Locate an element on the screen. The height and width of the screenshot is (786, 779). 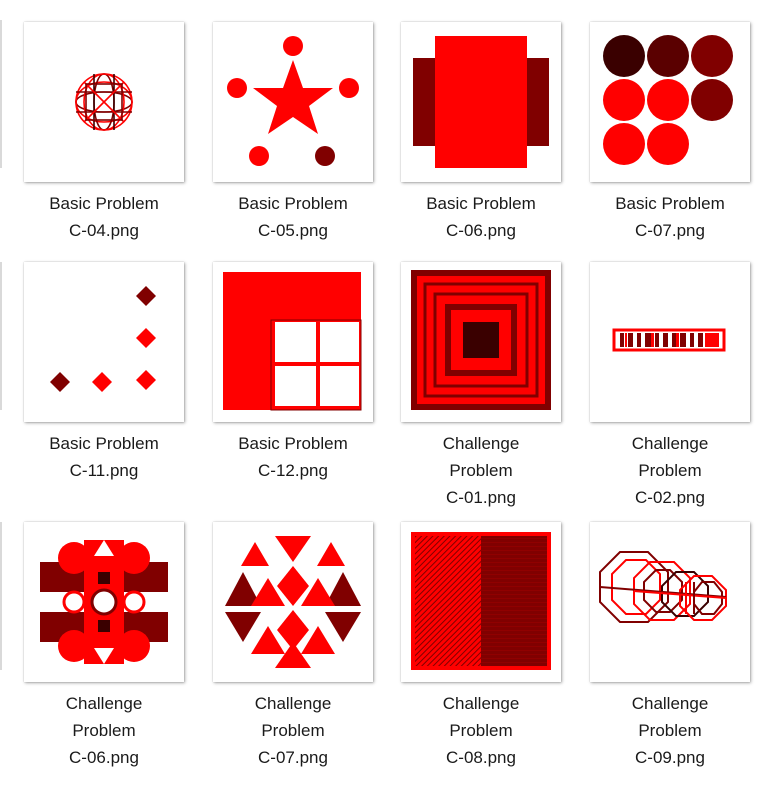
sphere-grid-image is located at coordinates (104, 102).